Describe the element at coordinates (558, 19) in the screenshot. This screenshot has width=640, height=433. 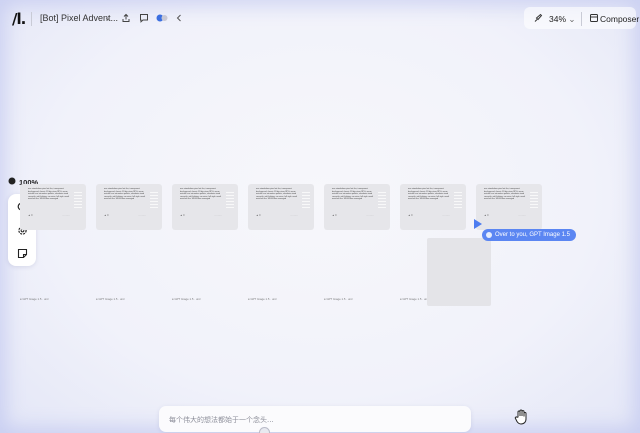
I see `zoom-top-value: 34%` at that location.